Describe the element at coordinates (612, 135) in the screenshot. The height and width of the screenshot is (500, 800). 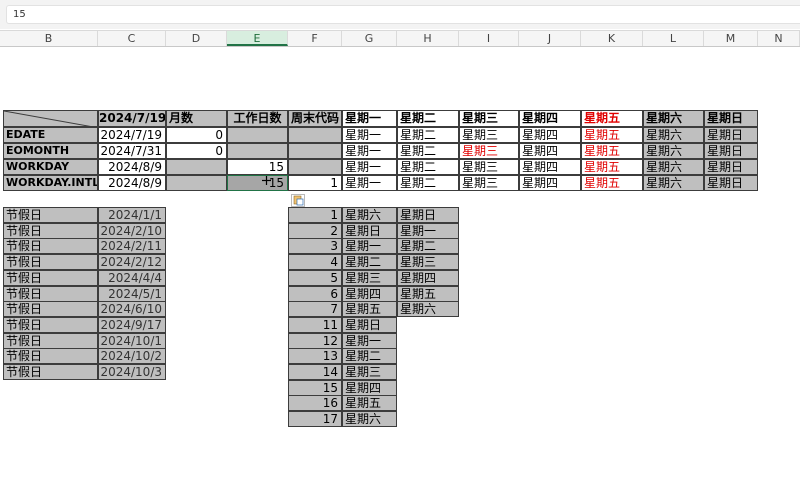
I see `edate-weekday: 星期五` at that location.